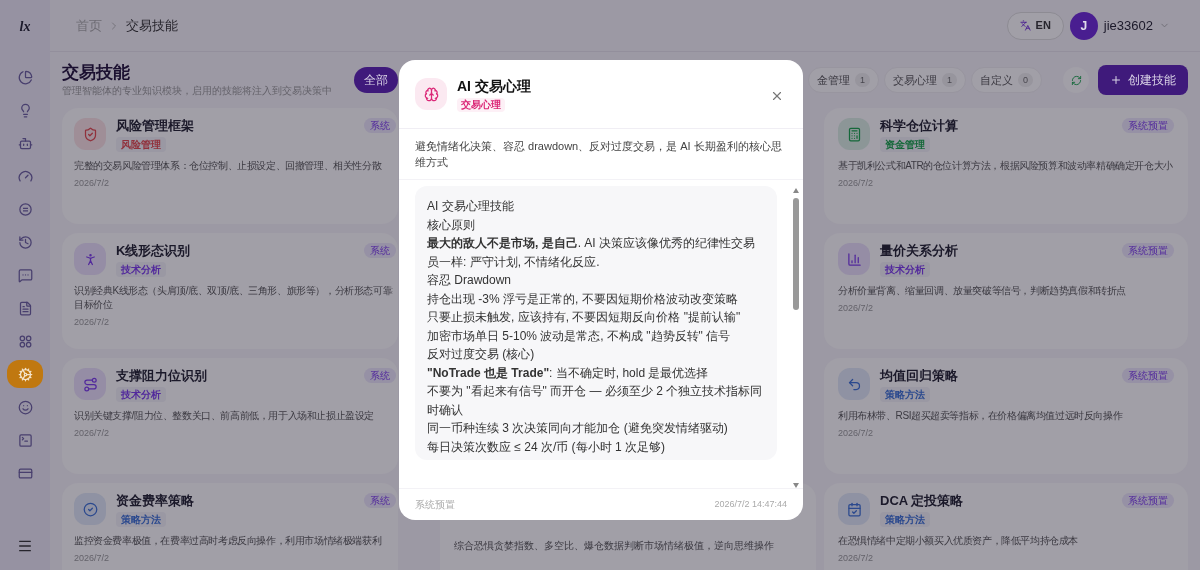 The height and width of the screenshot is (570, 1200). What do you see at coordinates (981, 416) in the screenshot?
I see `card-description: 利用布林带、RSI超买超卖等指标，在价格偏离均值过远时反向操作` at bounding box center [981, 416].